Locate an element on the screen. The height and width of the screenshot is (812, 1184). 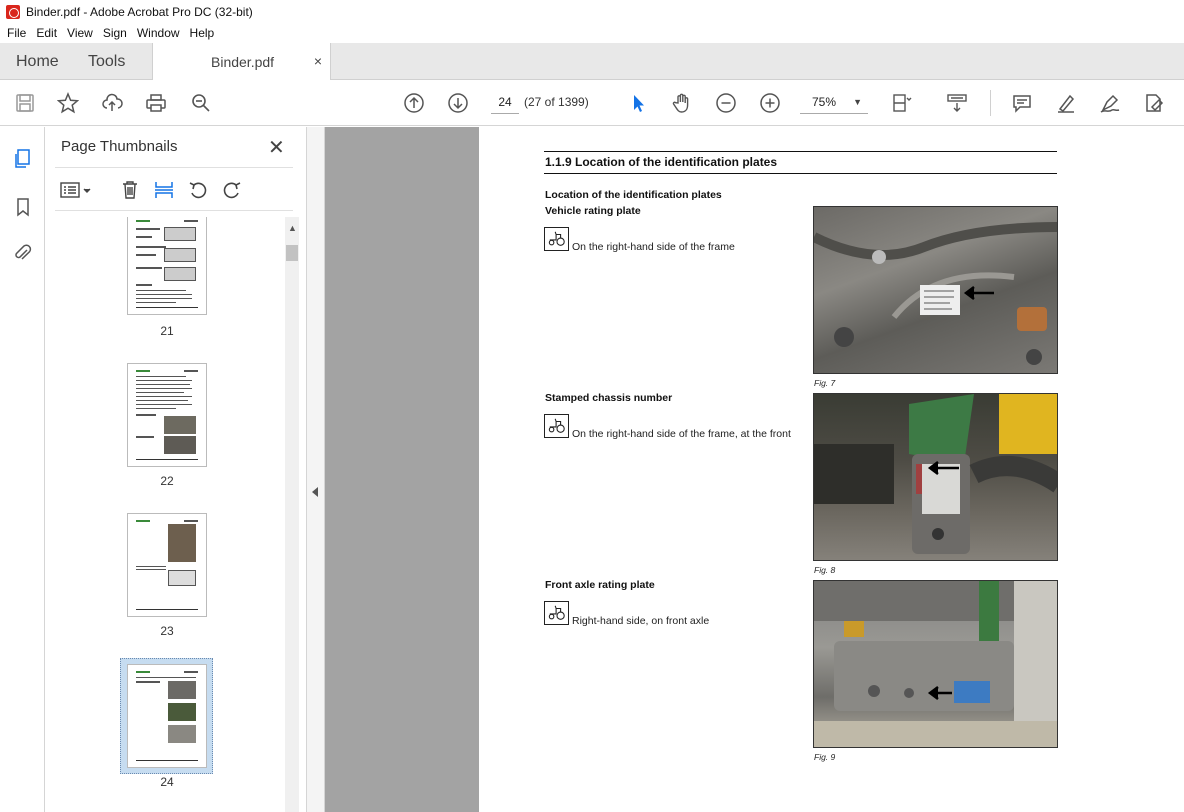
menu-bar: File Edit View Sign Window Help is located at coordinates (592, 33).